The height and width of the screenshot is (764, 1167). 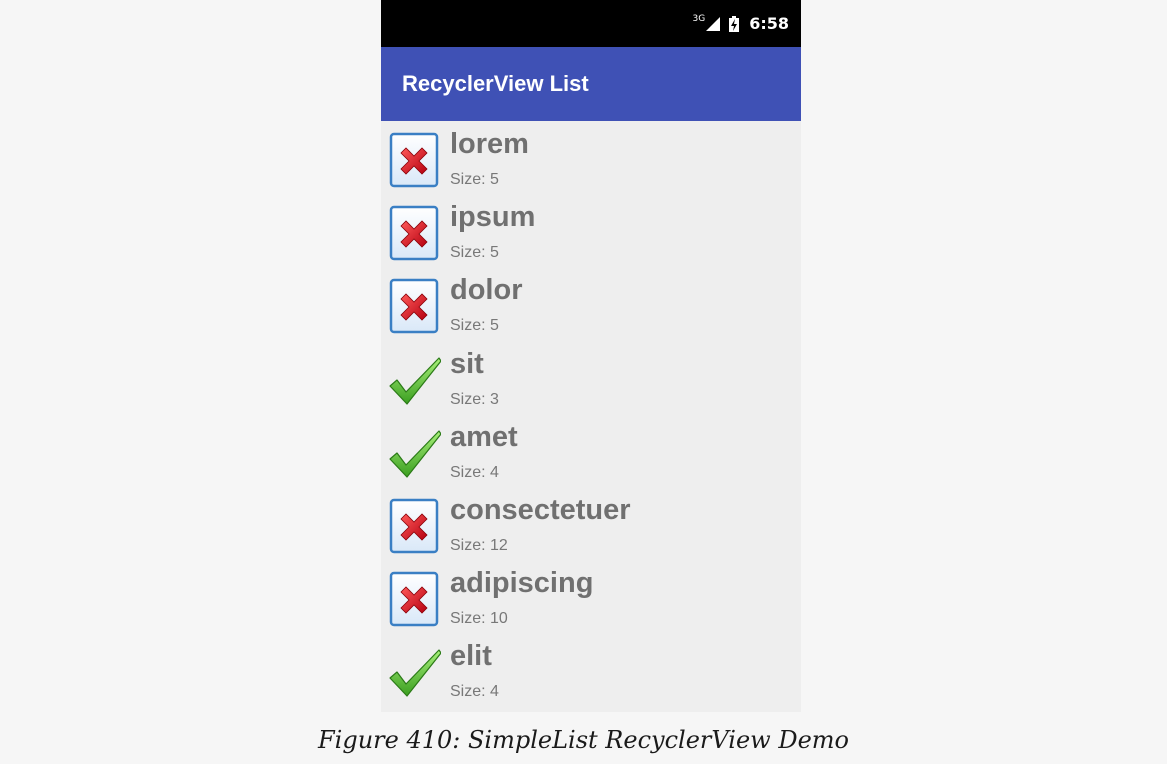 I want to click on item-size: Size: 10, so click(x=479, y=619).